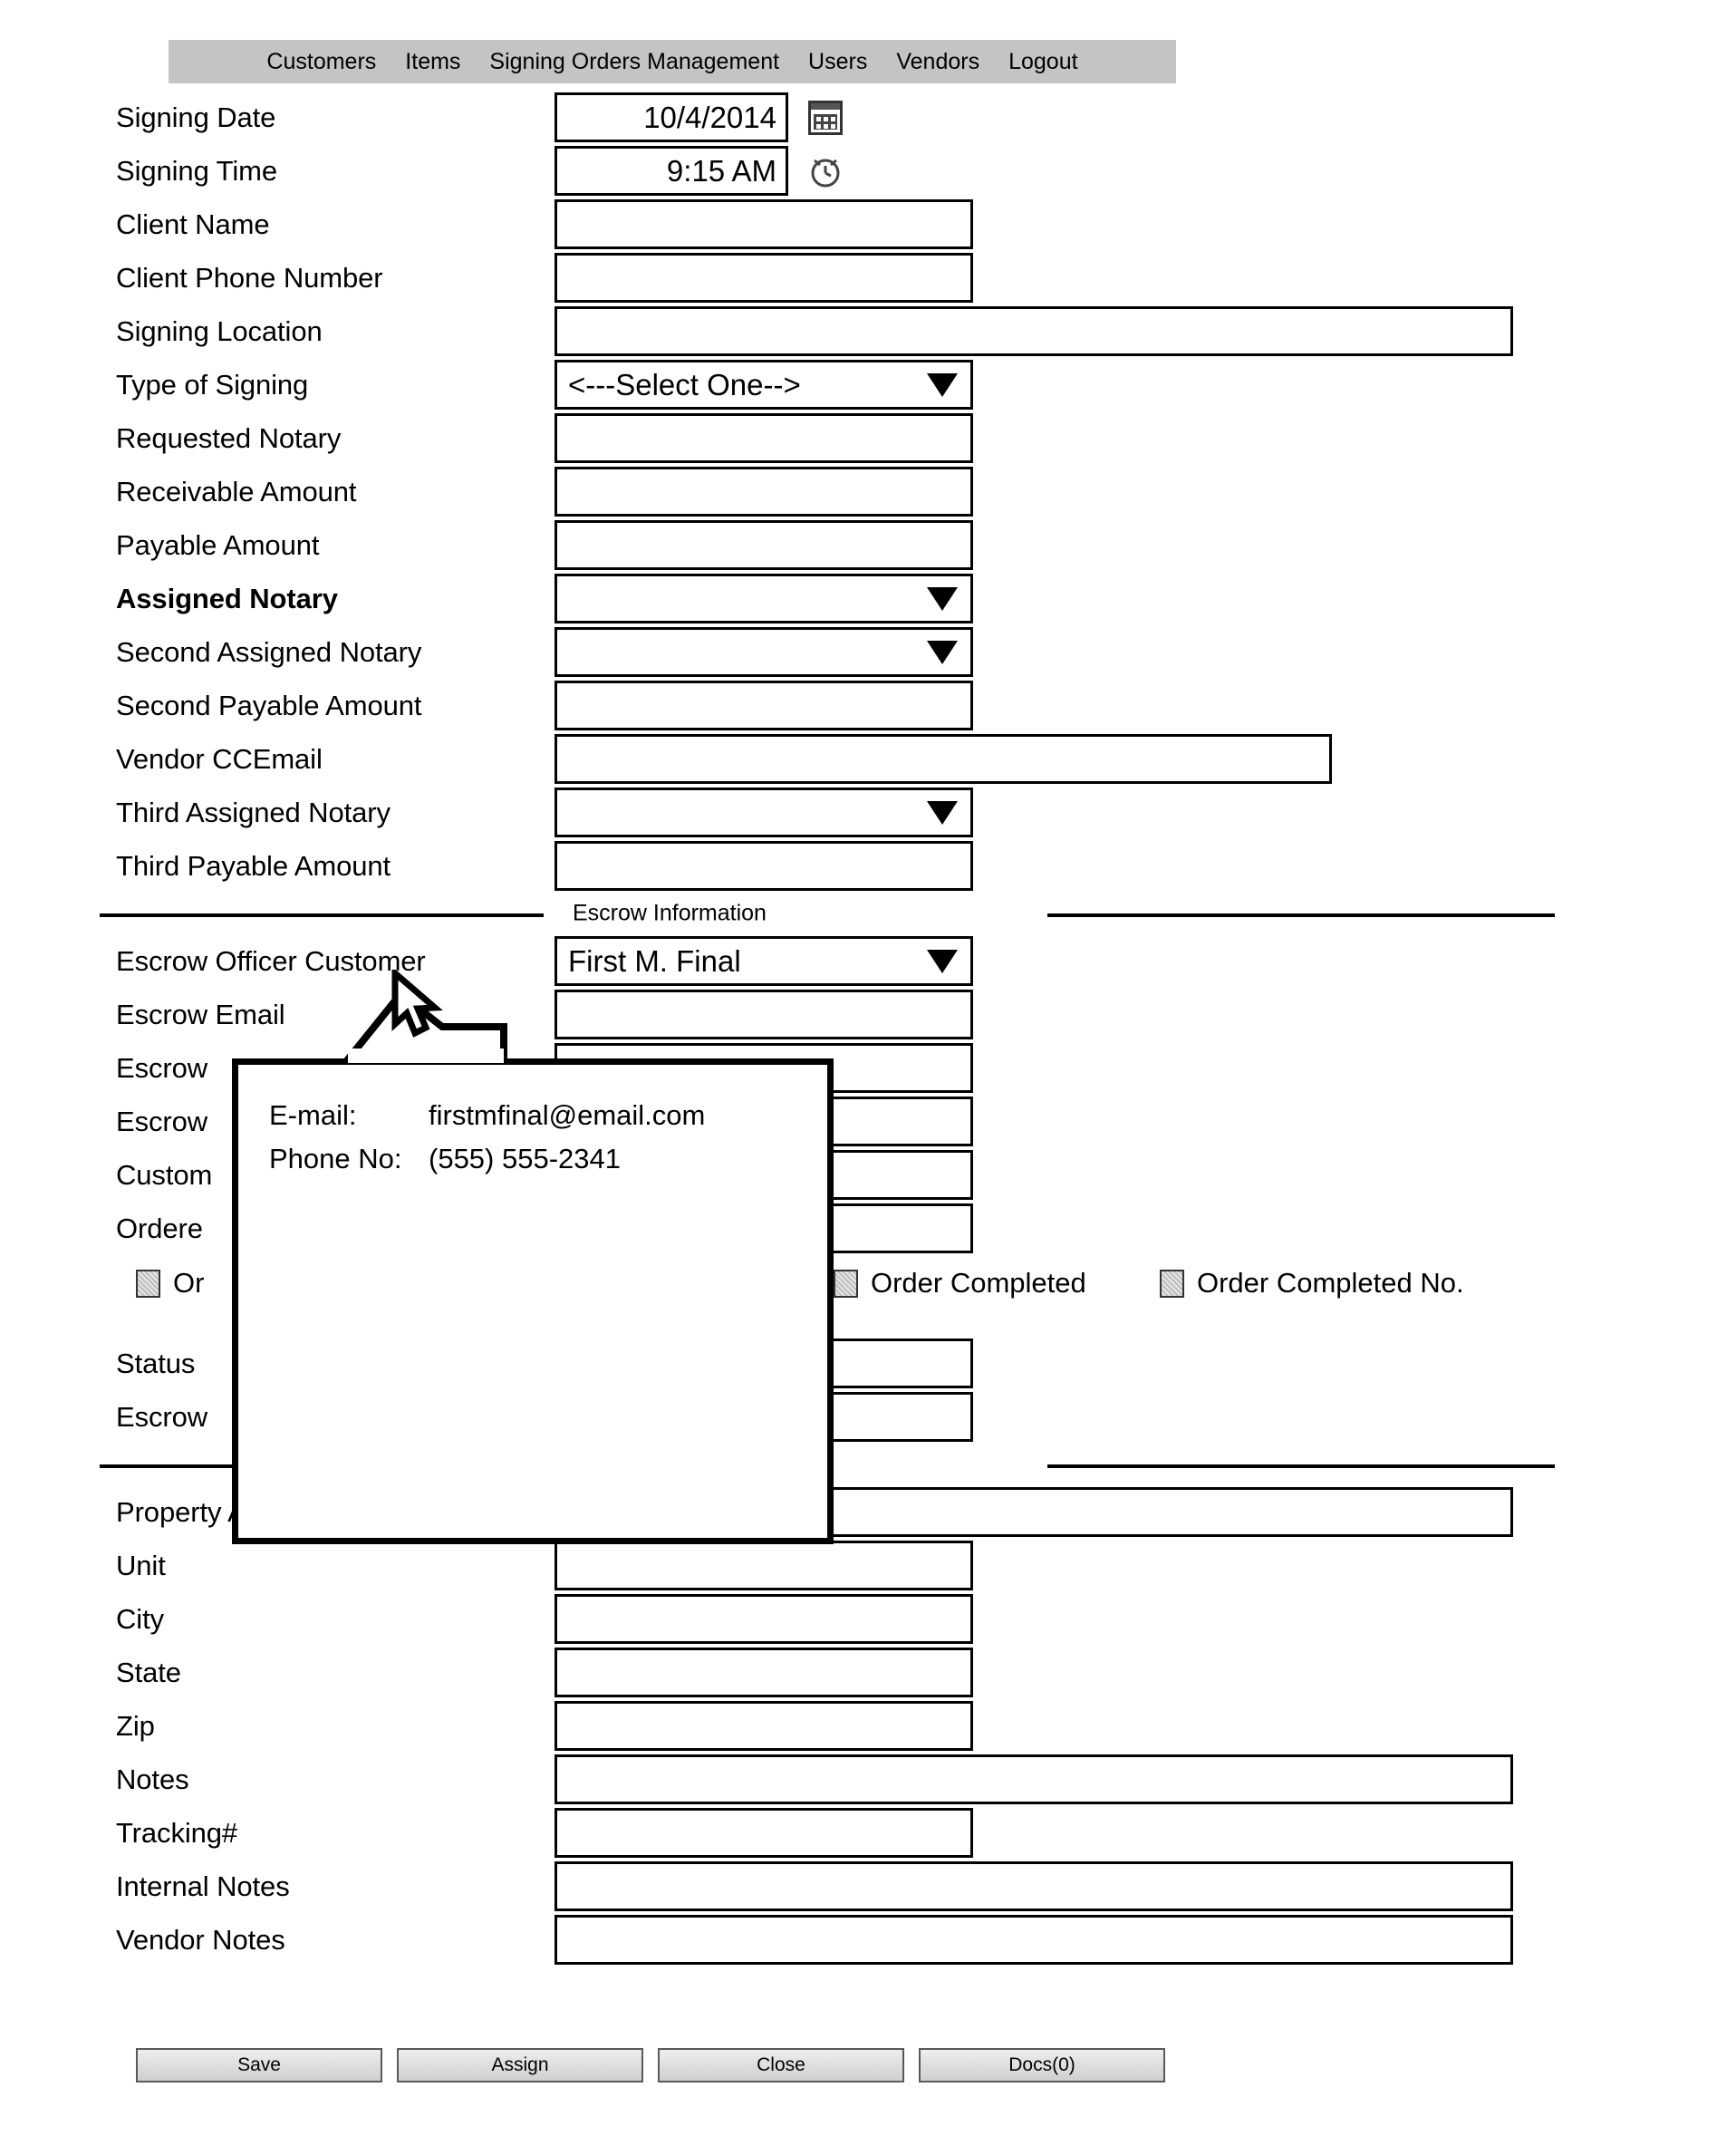 Image resolution: width=1736 pixels, height=2155 pixels. I want to click on select-assigned-notary, so click(764, 598).